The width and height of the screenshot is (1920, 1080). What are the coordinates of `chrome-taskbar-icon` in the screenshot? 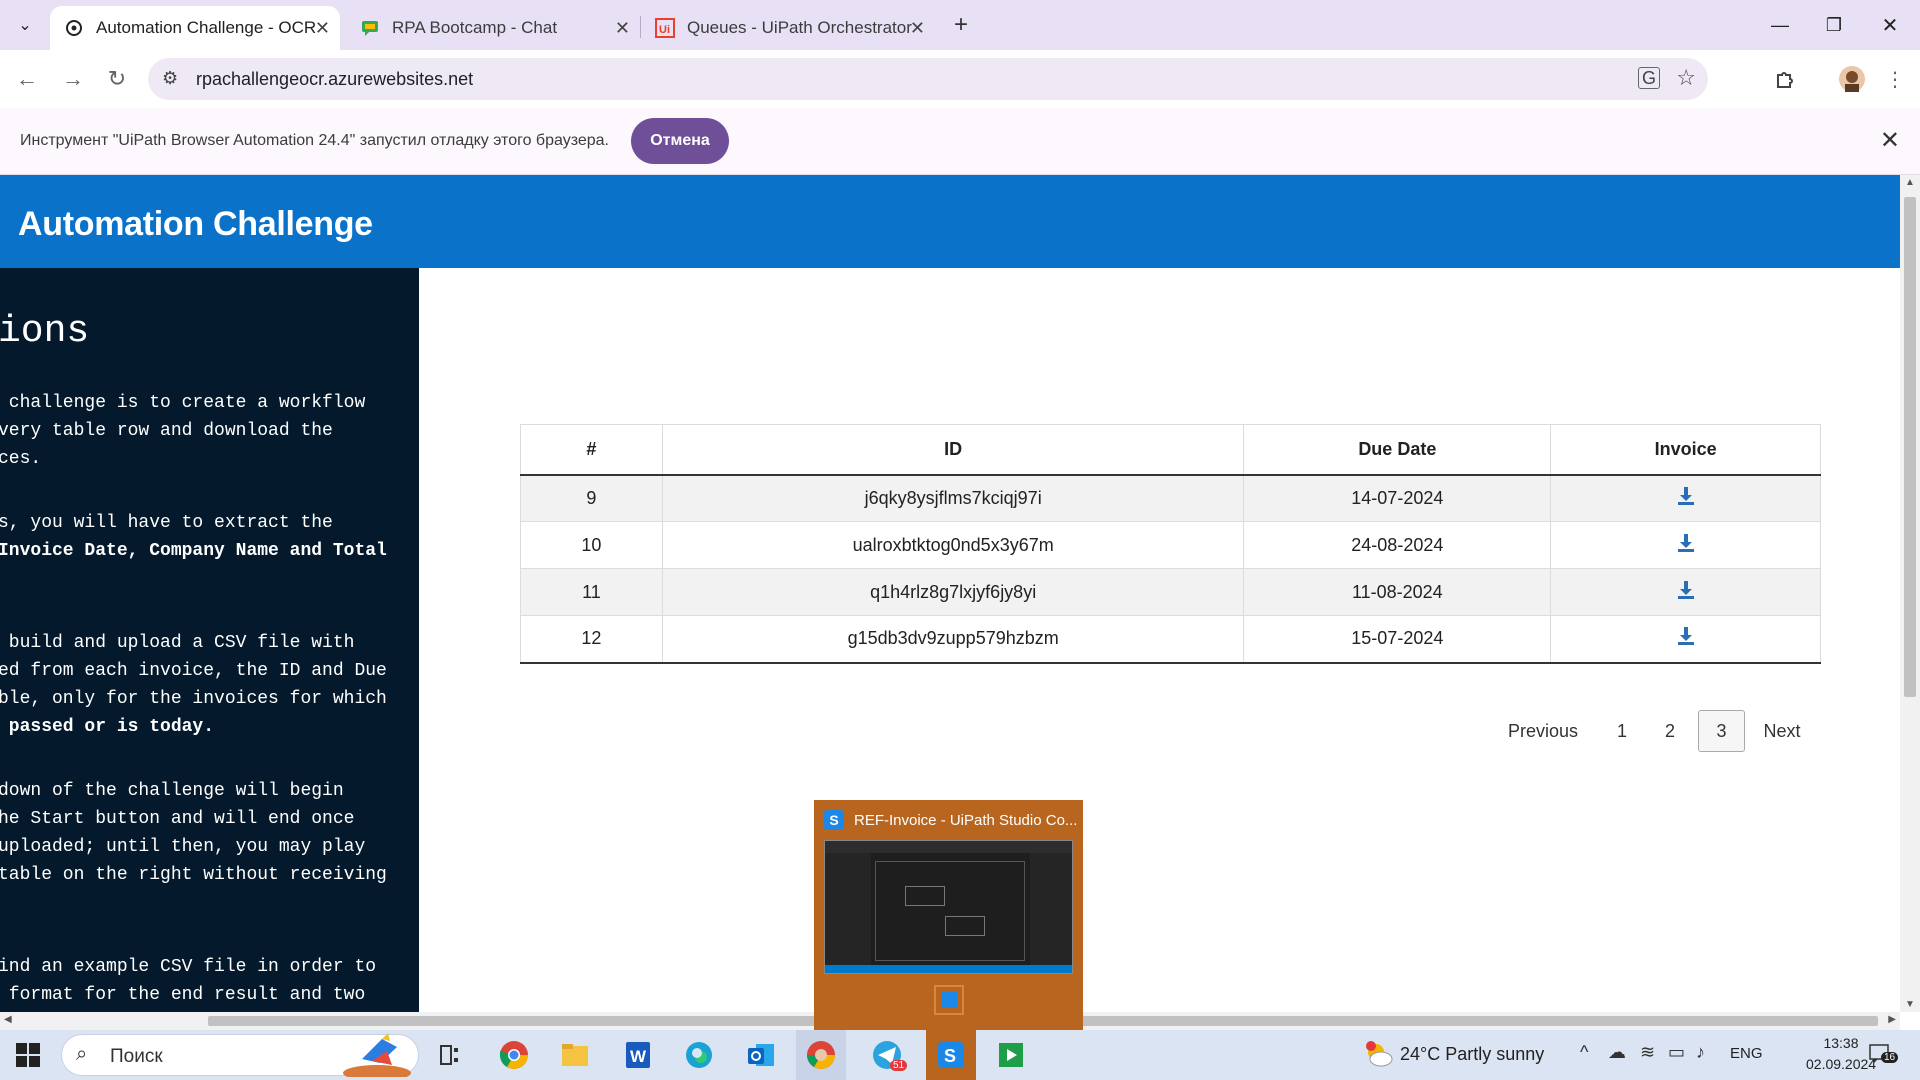 It's located at (514, 1055).